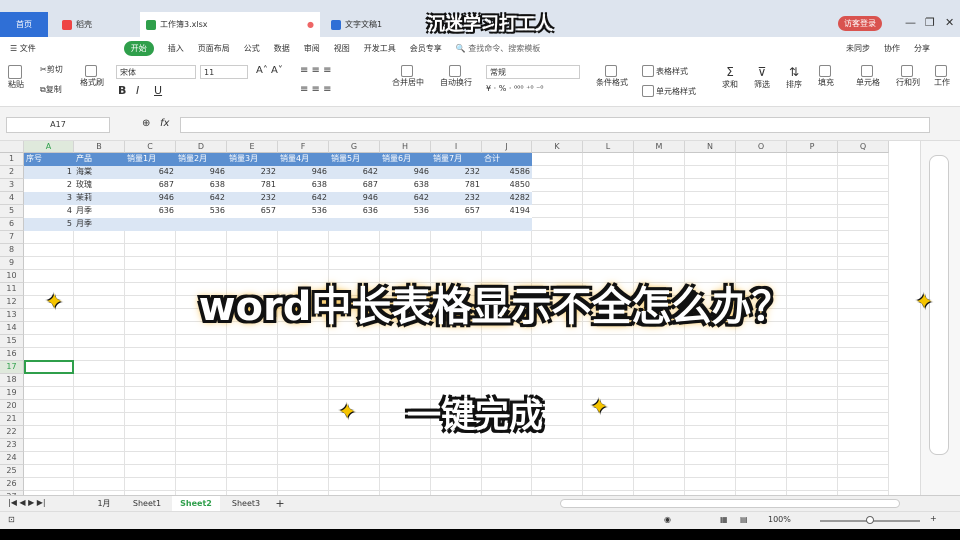 The height and width of the screenshot is (540, 960). Describe the element at coordinates (12, 159) in the screenshot. I see `row-header: 1` at that location.